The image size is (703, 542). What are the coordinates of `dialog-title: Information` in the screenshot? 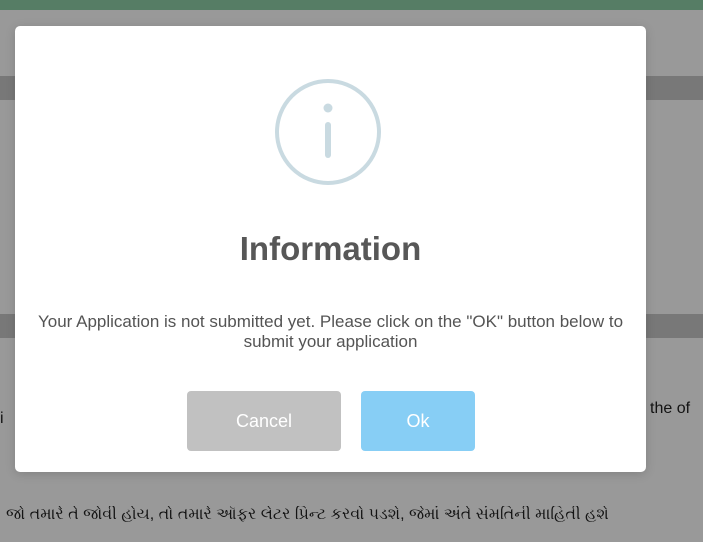 It's located at (330, 248).